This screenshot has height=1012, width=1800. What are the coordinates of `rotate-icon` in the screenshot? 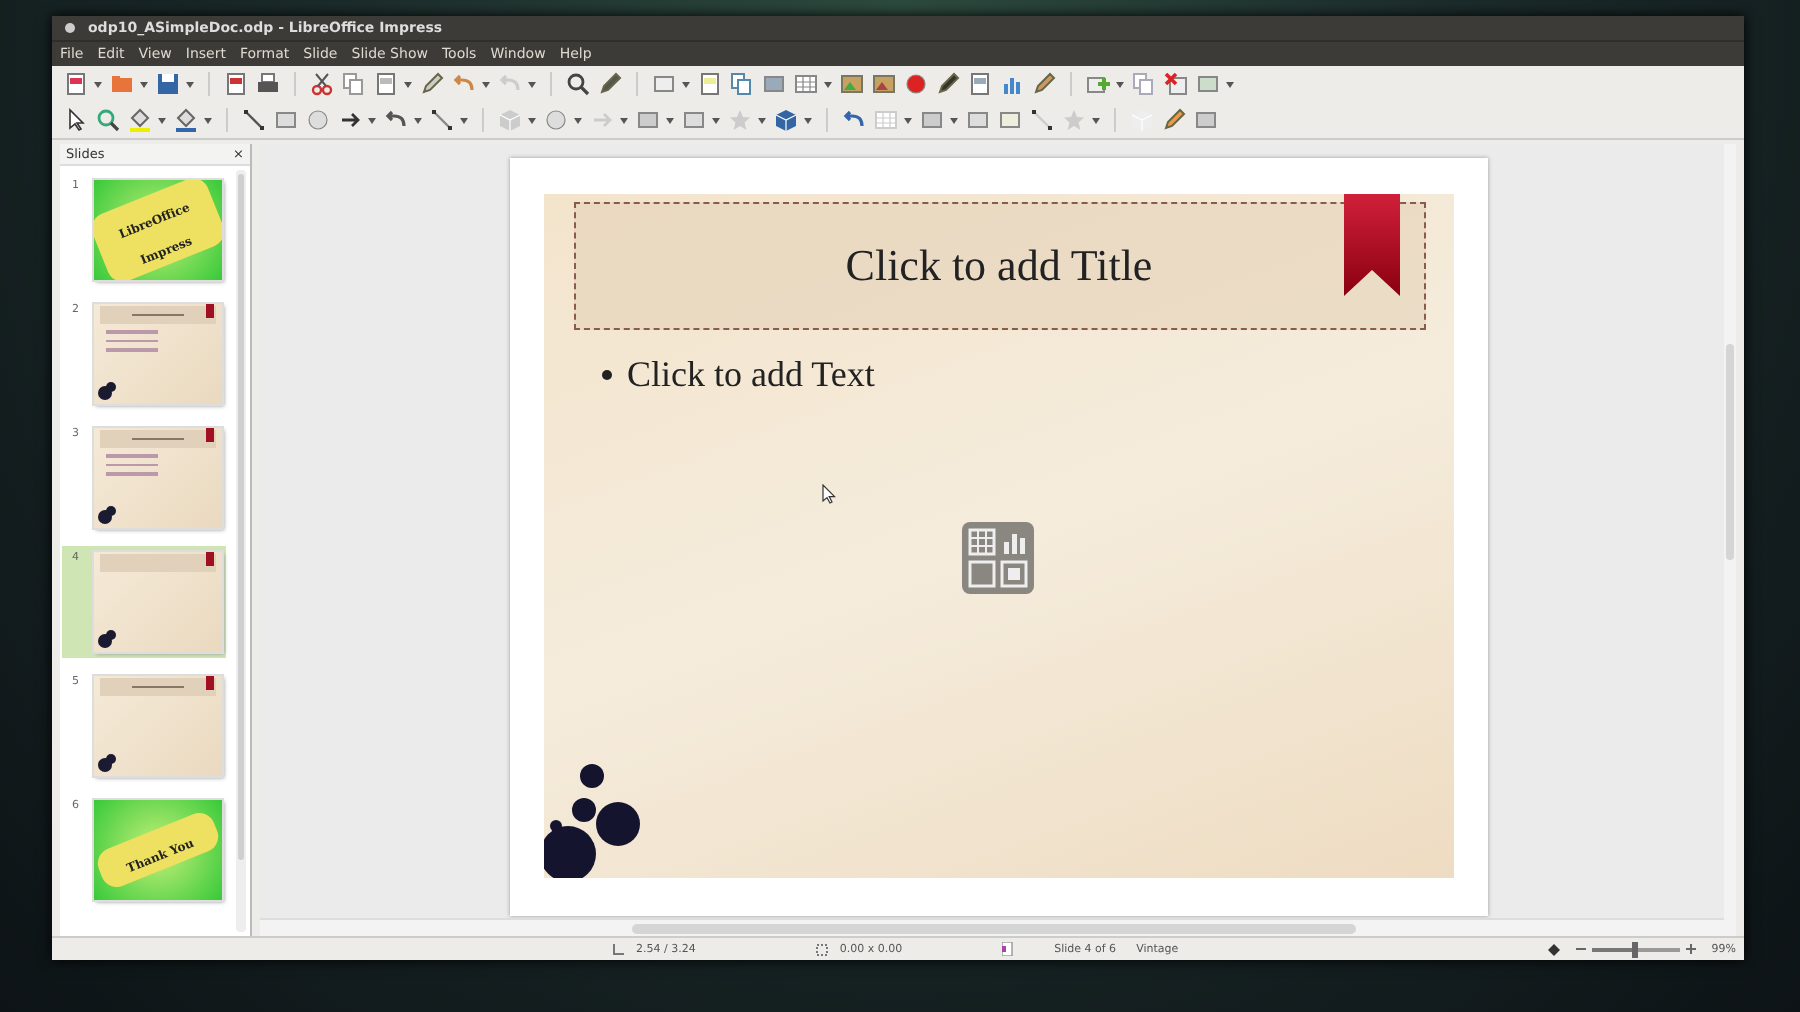 It's located at (854, 120).